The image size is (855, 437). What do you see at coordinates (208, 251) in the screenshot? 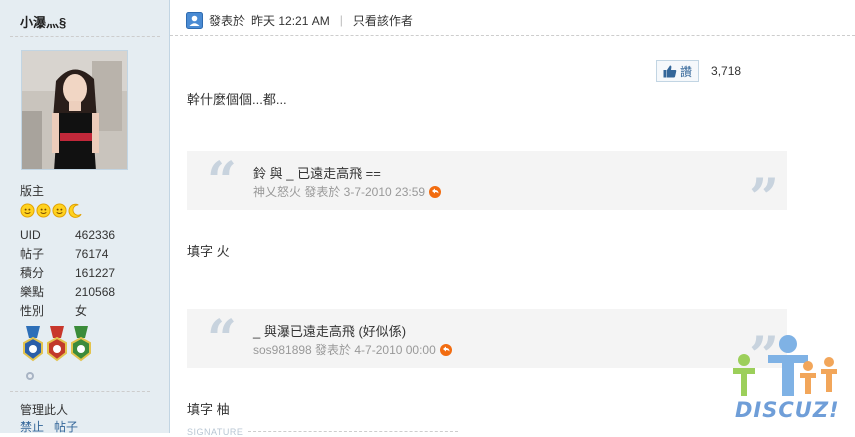
I see `post-text-2: 填字 火` at bounding box center [208, 251].